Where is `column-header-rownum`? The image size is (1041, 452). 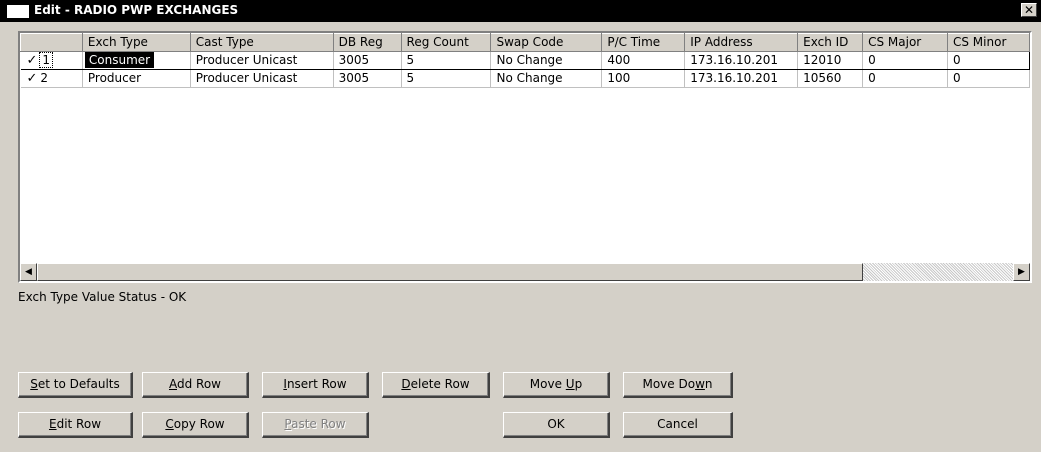
column-header-rownum is located at coordinates (51, 42).